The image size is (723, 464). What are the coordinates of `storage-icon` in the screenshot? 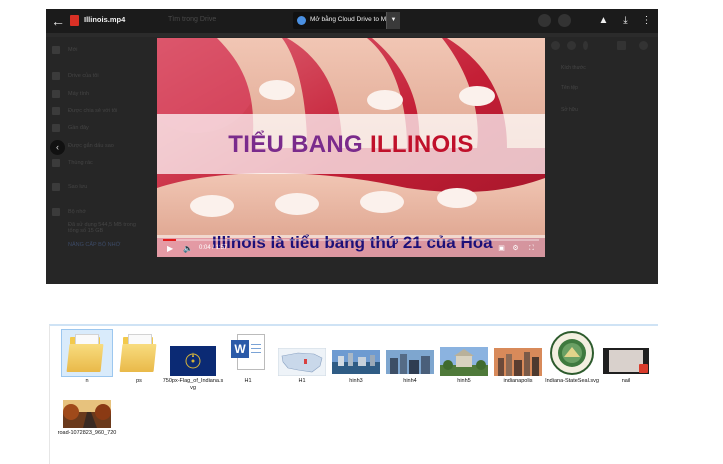 It's located at (56, 212).